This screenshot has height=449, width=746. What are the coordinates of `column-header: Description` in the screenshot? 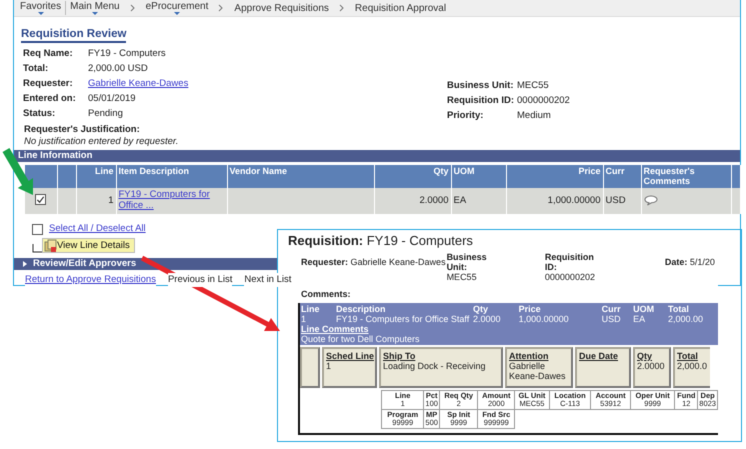 It's located at (361, 309).